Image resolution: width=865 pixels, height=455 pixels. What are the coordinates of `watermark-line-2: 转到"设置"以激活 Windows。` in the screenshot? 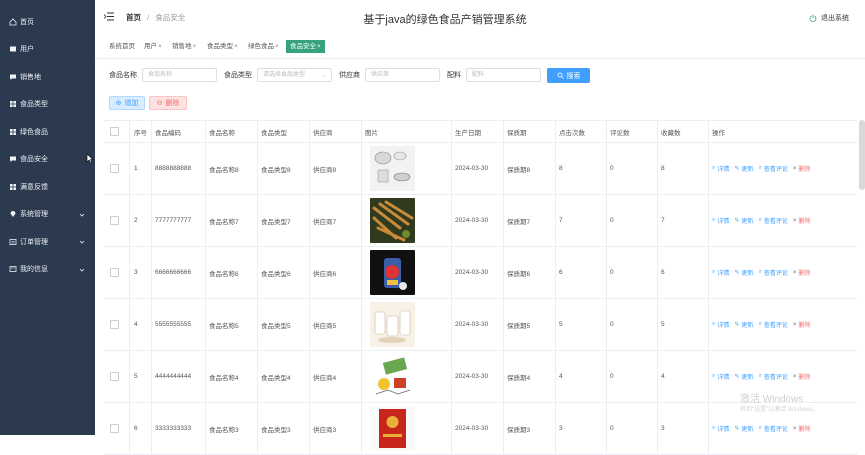 It's located at (779, 410).